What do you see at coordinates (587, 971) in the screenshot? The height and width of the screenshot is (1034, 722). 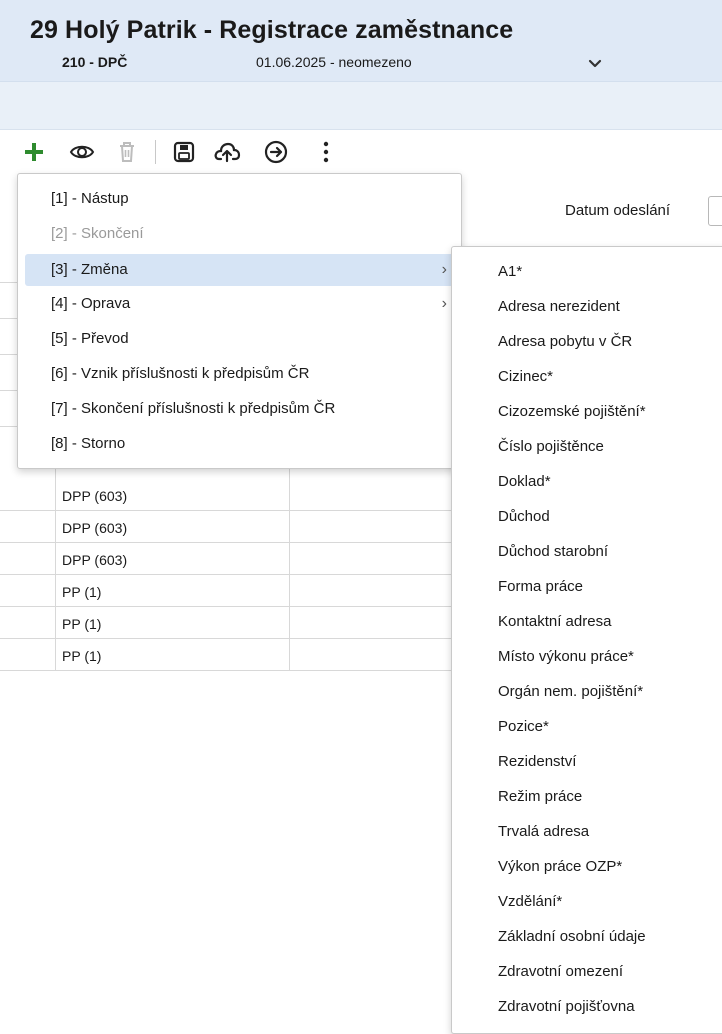 I see `submenu-item: Zdravotní omezení` at bounding box center [587, 971].